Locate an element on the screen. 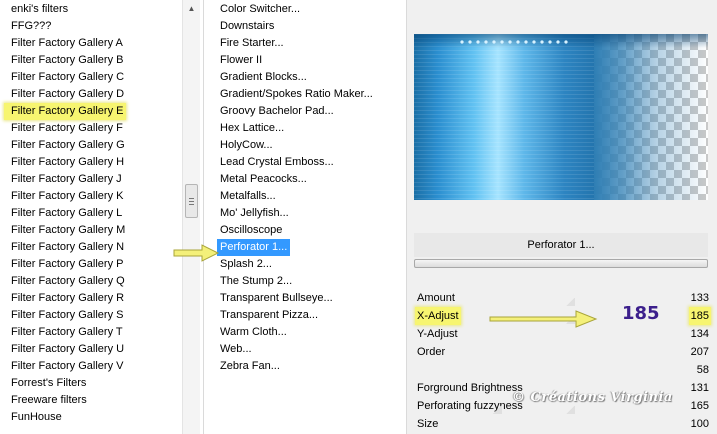 The height and width of the screenshot is (434, 717). category-item: Filter Factory Gallery S is located at coordinates (67, 315).